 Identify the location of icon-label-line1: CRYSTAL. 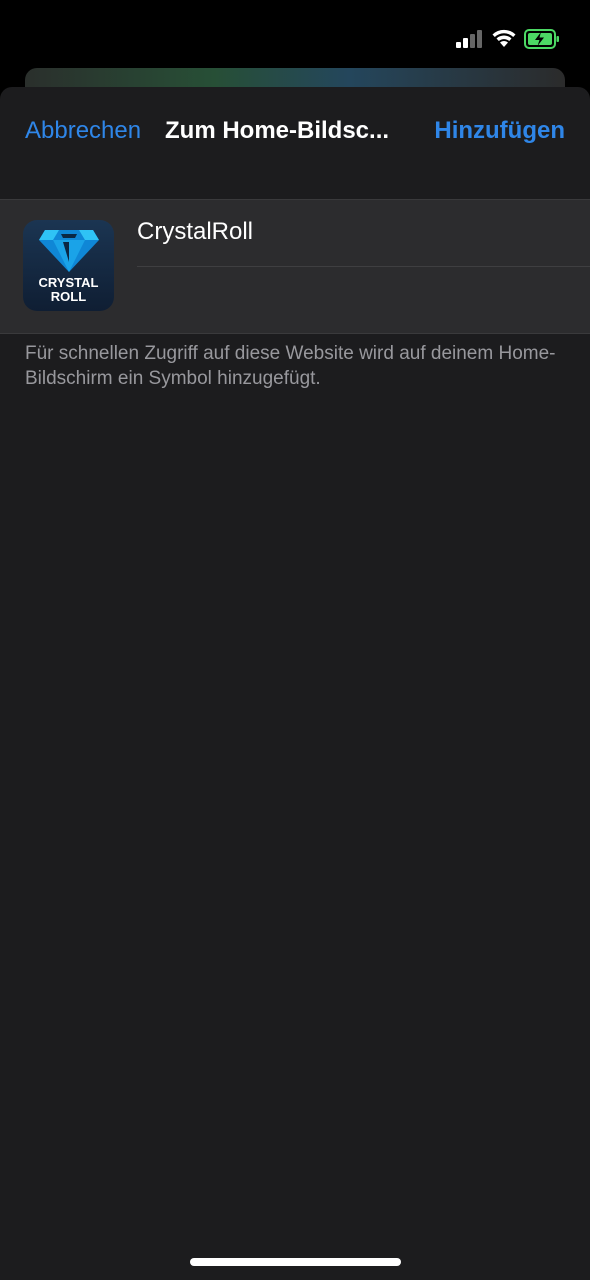
(68, 282).